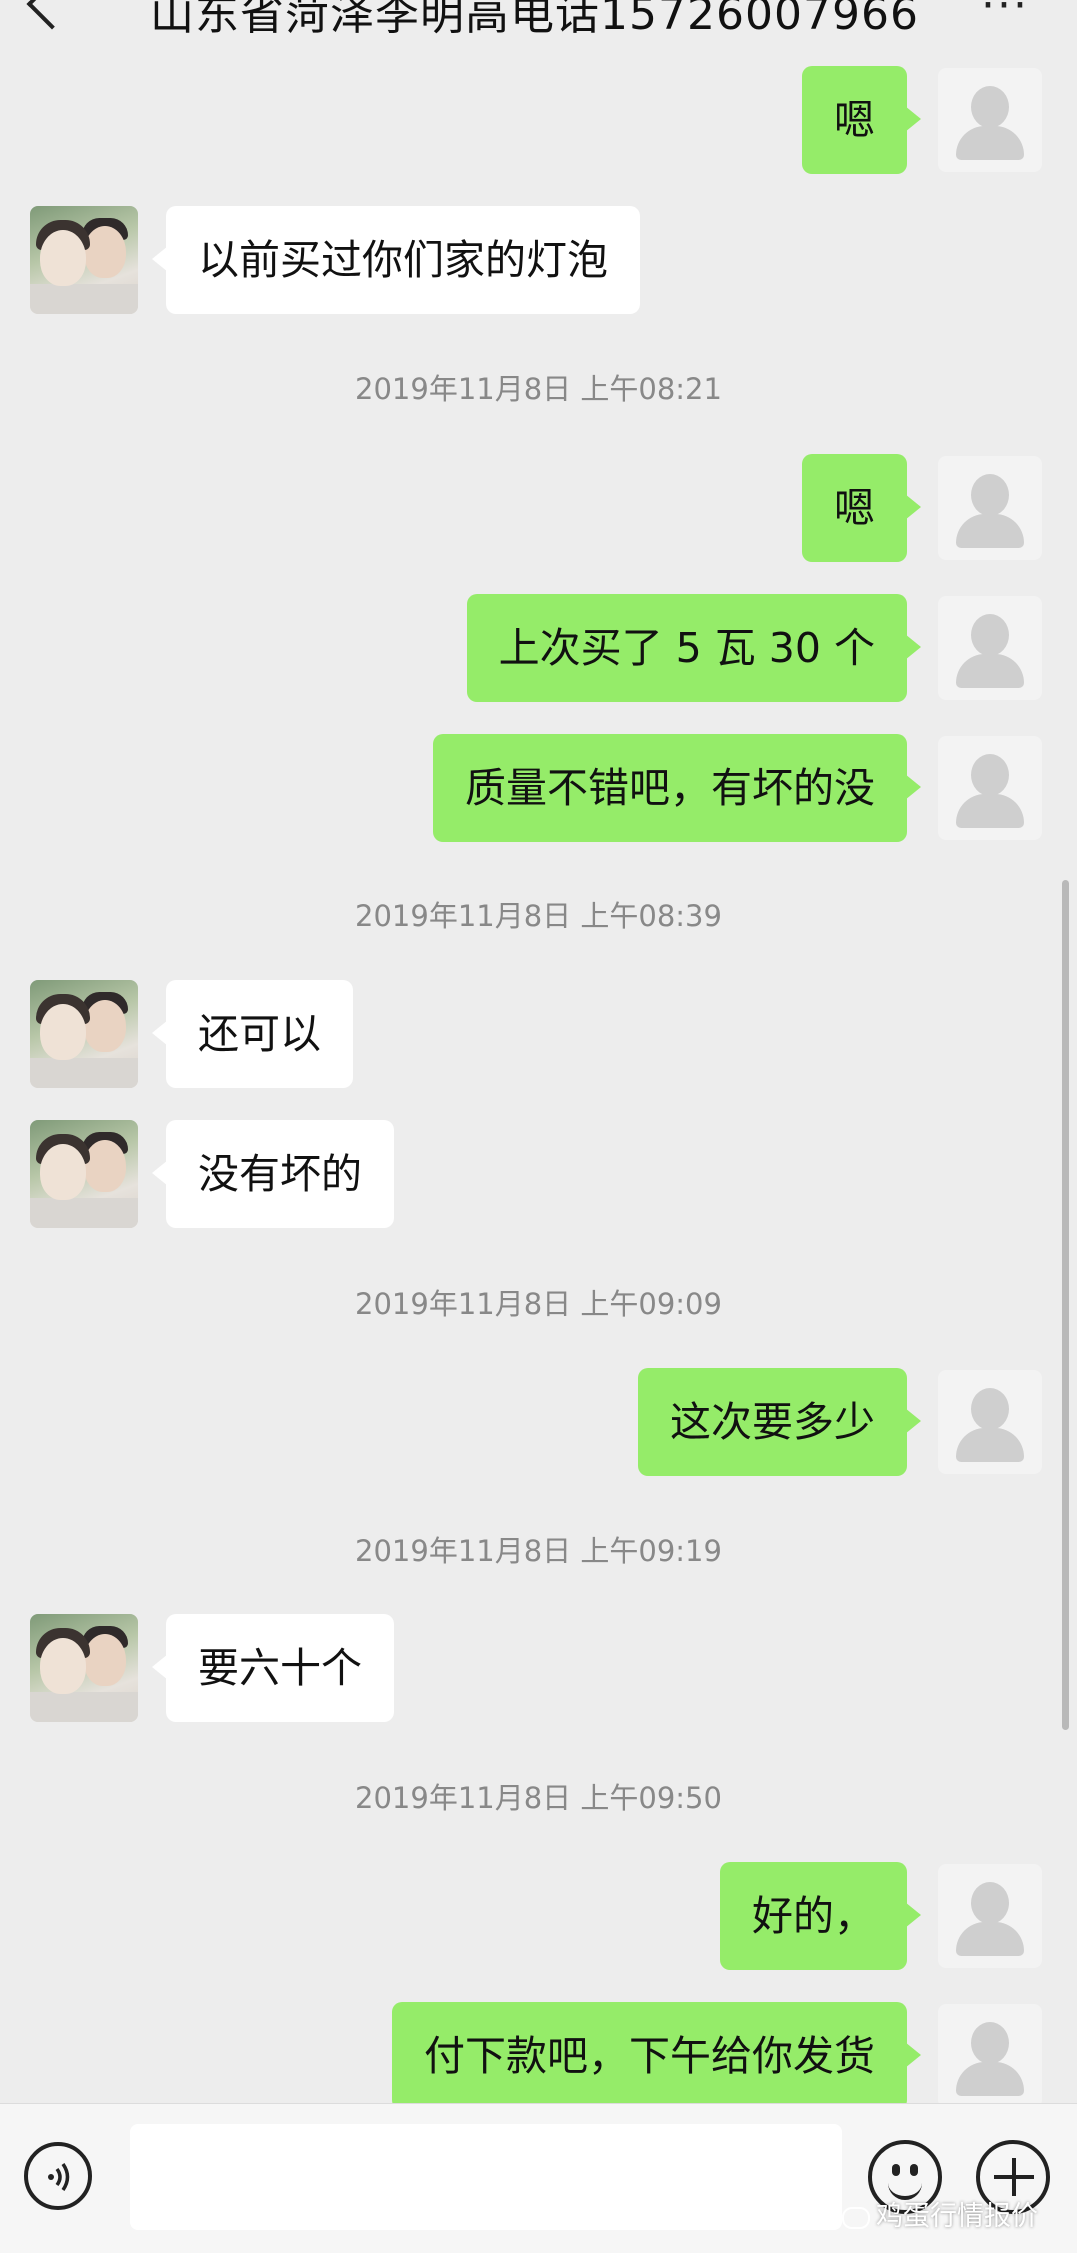  I want to click on message-bubble-received: 还可以, so click(252, 1034).